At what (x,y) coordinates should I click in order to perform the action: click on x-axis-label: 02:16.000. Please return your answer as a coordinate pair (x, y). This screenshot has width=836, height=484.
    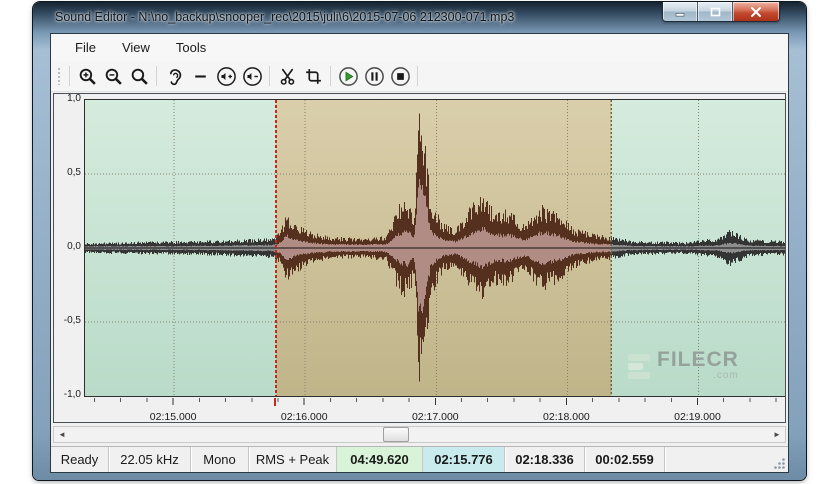
    Looking at the image, I should click on (304, 417).